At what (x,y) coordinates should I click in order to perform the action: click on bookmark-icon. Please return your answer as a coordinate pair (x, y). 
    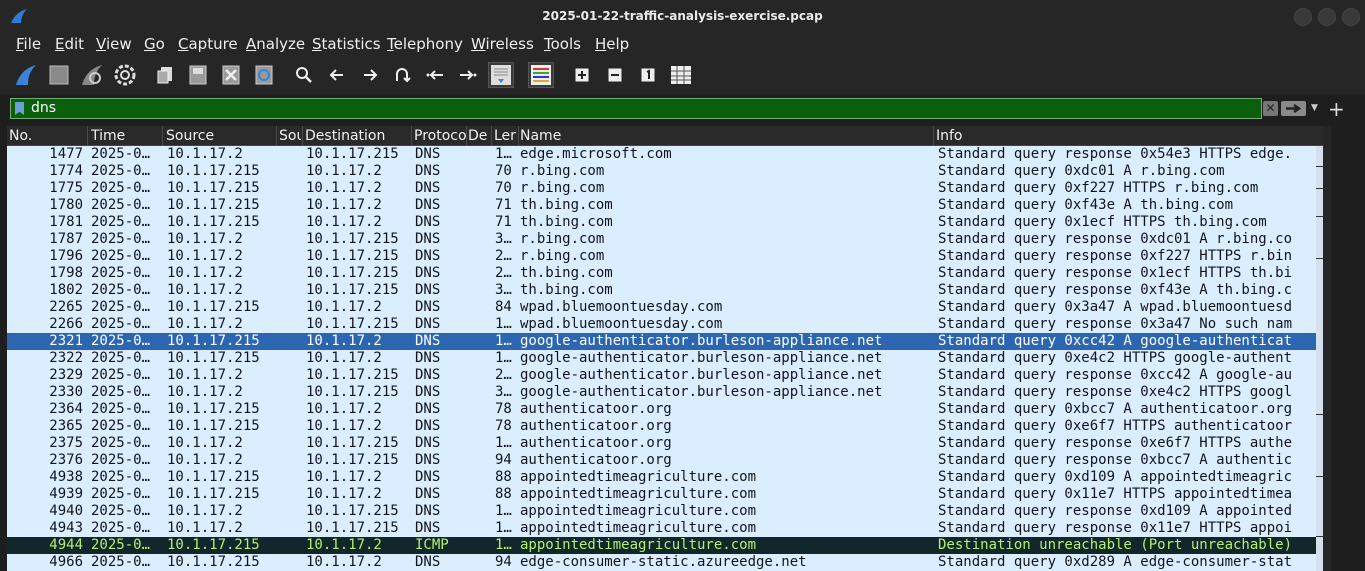
    Looking at the image, I should click on (19, 108).